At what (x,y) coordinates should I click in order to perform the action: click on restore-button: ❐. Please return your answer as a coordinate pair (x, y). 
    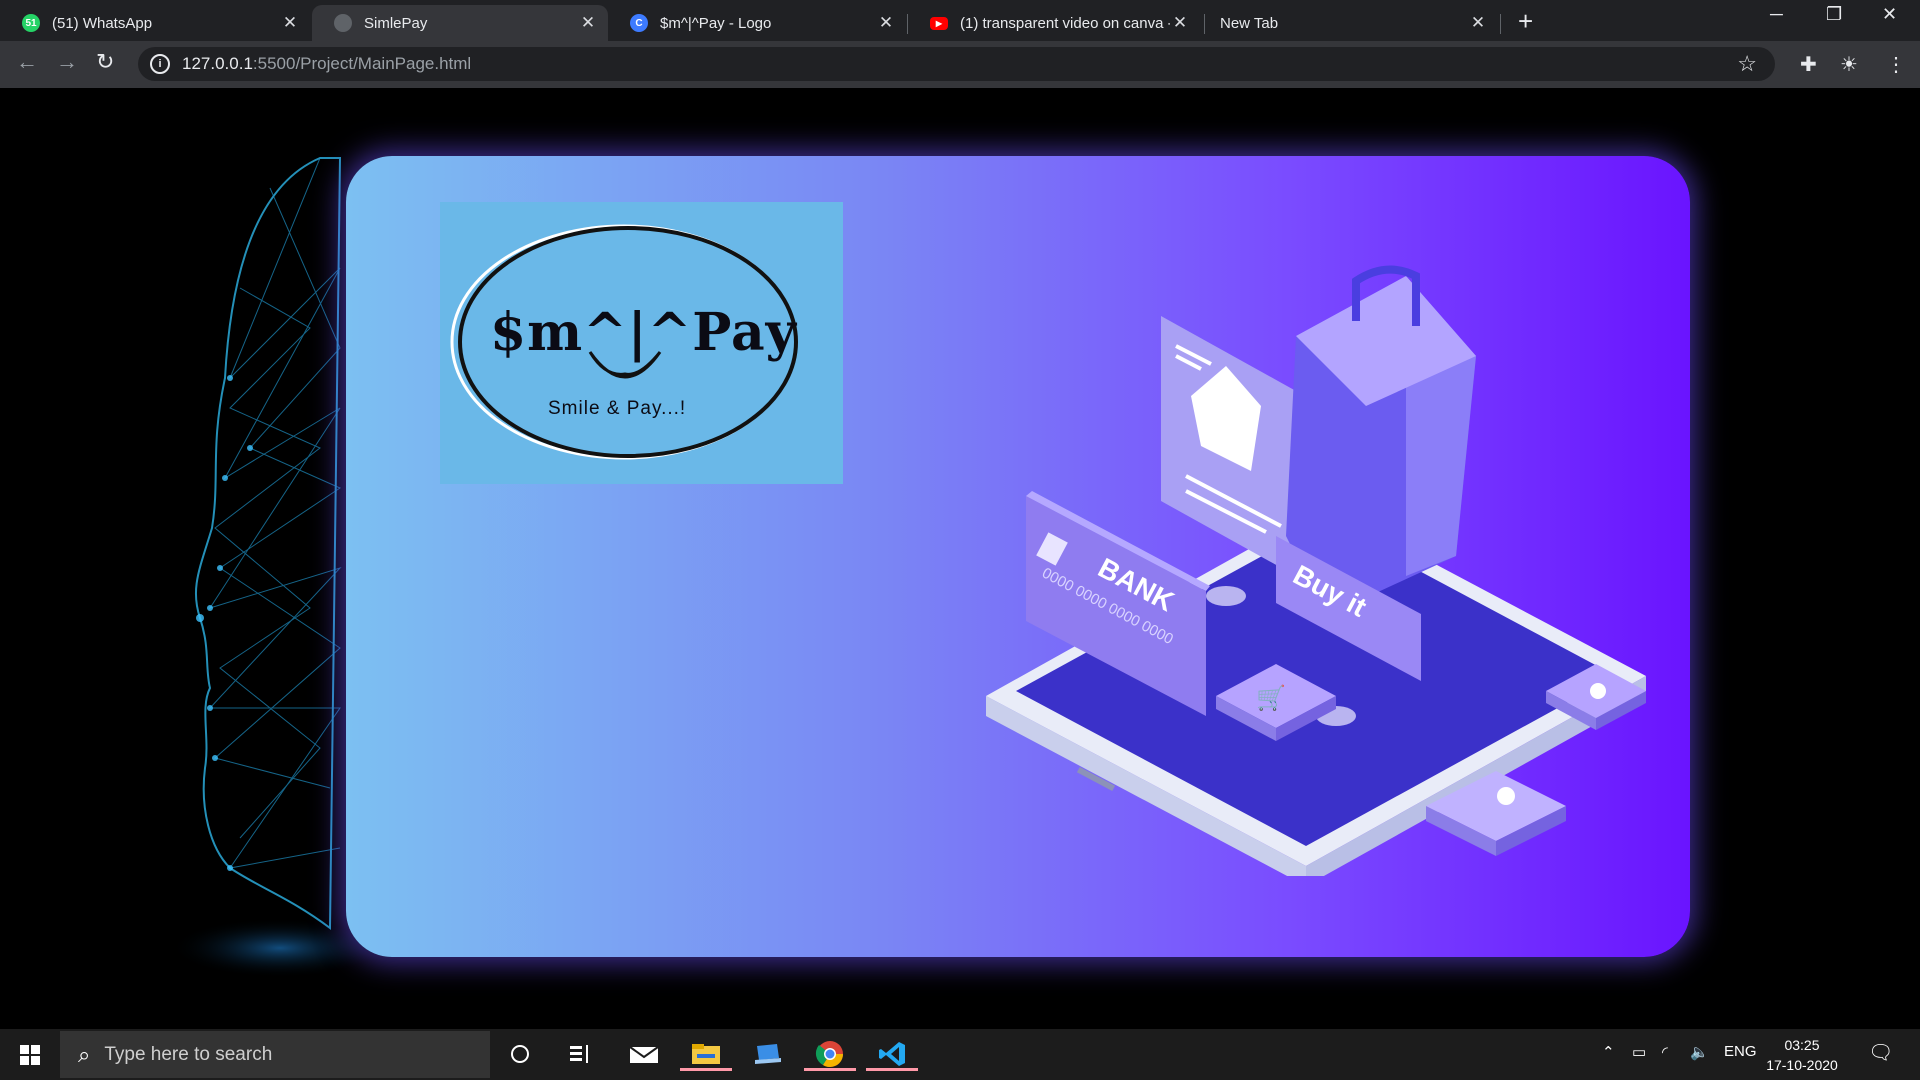
    Looking at the image, I should click on (1834, 14).